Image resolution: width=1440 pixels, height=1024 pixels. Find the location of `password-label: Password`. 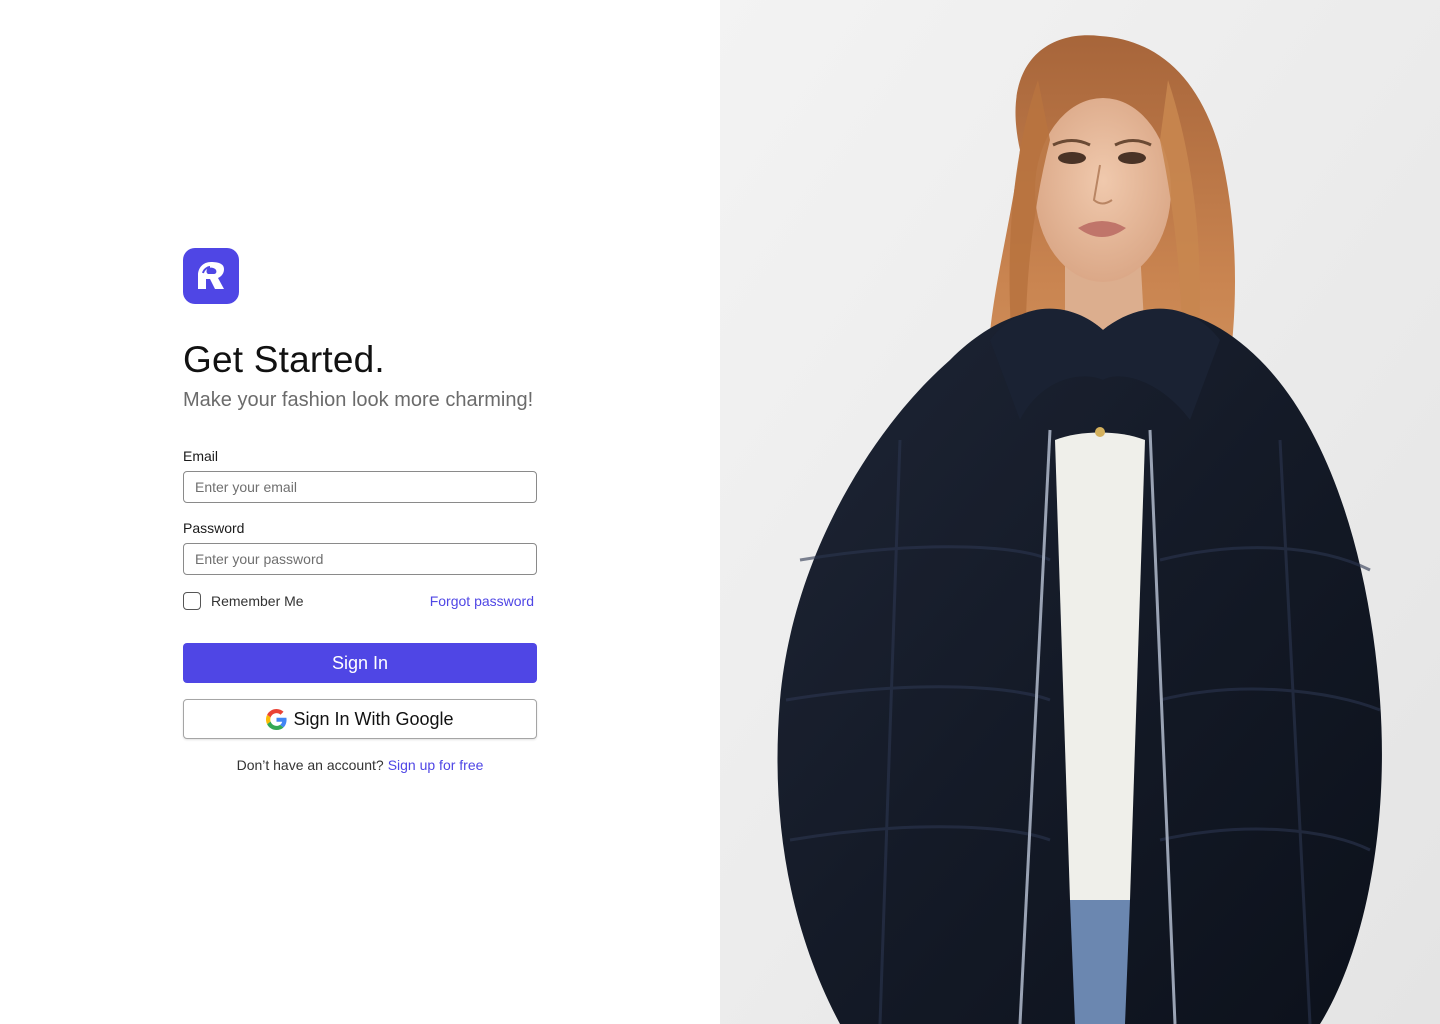

password-label: Password is located at coordinates (214, 528).